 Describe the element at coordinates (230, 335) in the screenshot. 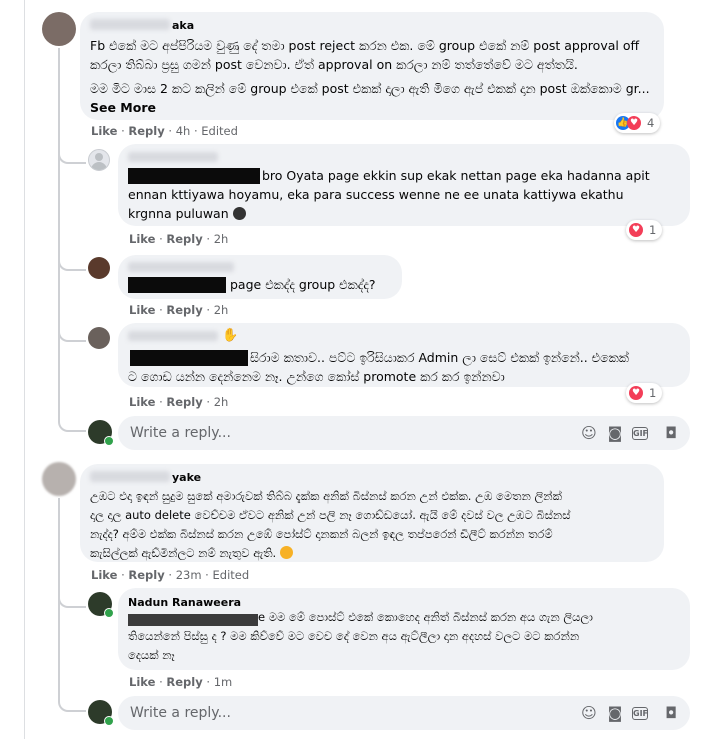

I see `waving-hand-icon: ✋` at that location.